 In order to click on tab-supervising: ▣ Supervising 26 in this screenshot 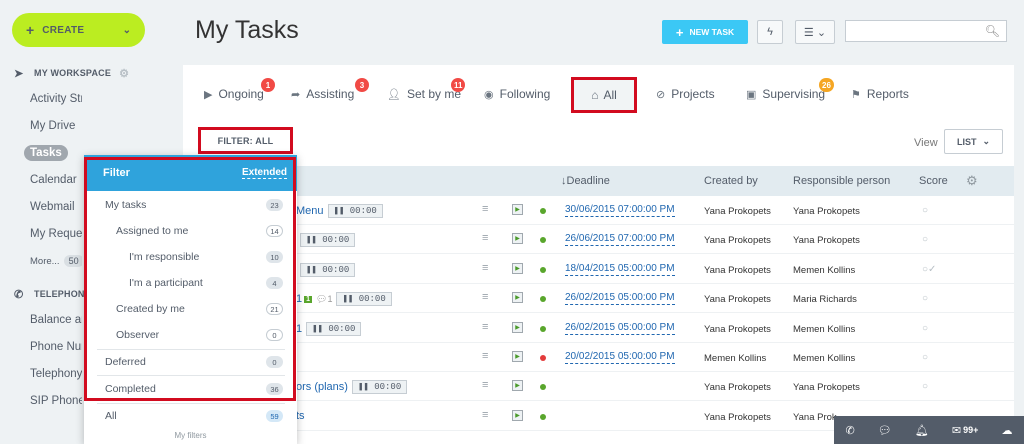, I will do `click(790, 89)`.